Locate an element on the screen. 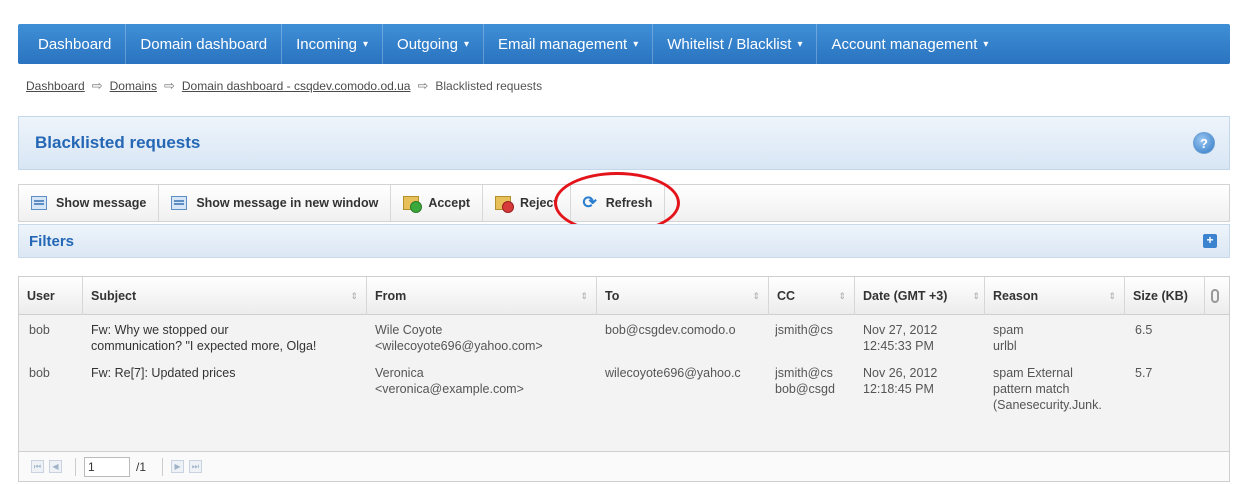  cell-subject: Fw: Why we stopped our is located at coordinates (160, 330).